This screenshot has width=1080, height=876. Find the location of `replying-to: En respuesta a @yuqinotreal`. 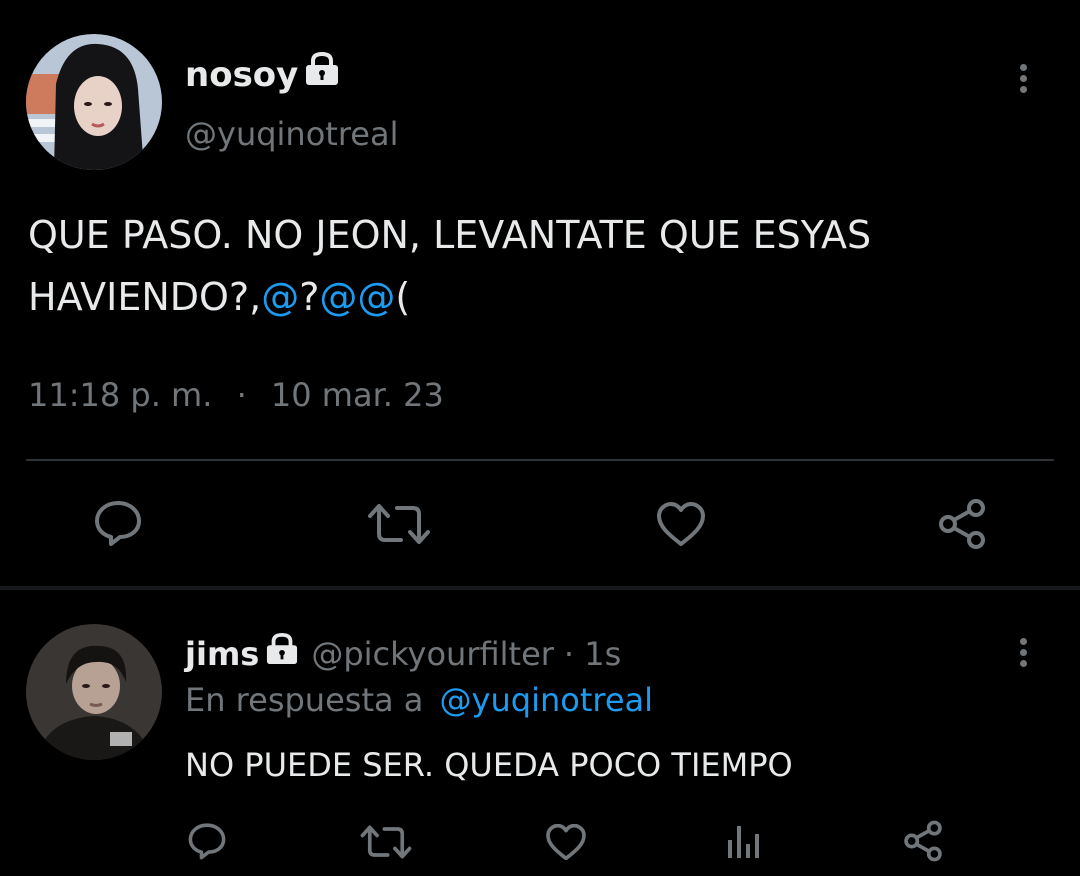

replying-to: En respuesta a @yuqinotreal is located at coordinates (419, 700).